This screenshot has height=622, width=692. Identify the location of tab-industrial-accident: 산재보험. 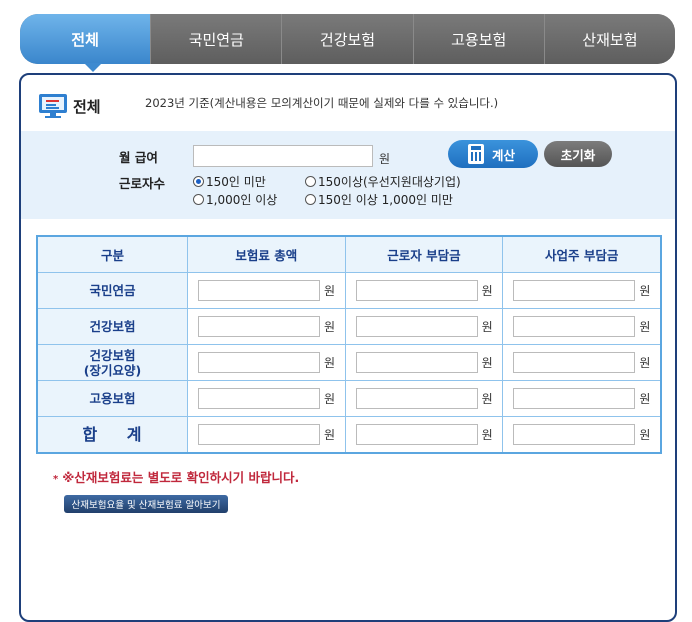
(609, 39).